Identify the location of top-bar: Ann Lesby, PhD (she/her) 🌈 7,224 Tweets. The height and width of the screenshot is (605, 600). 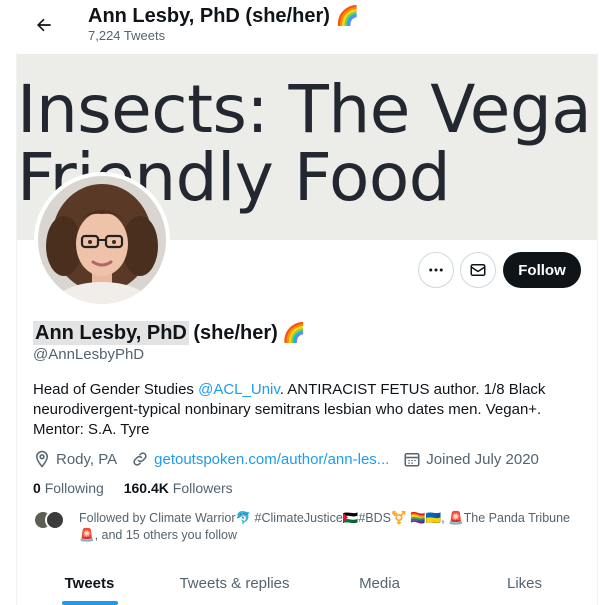
(300, 26).